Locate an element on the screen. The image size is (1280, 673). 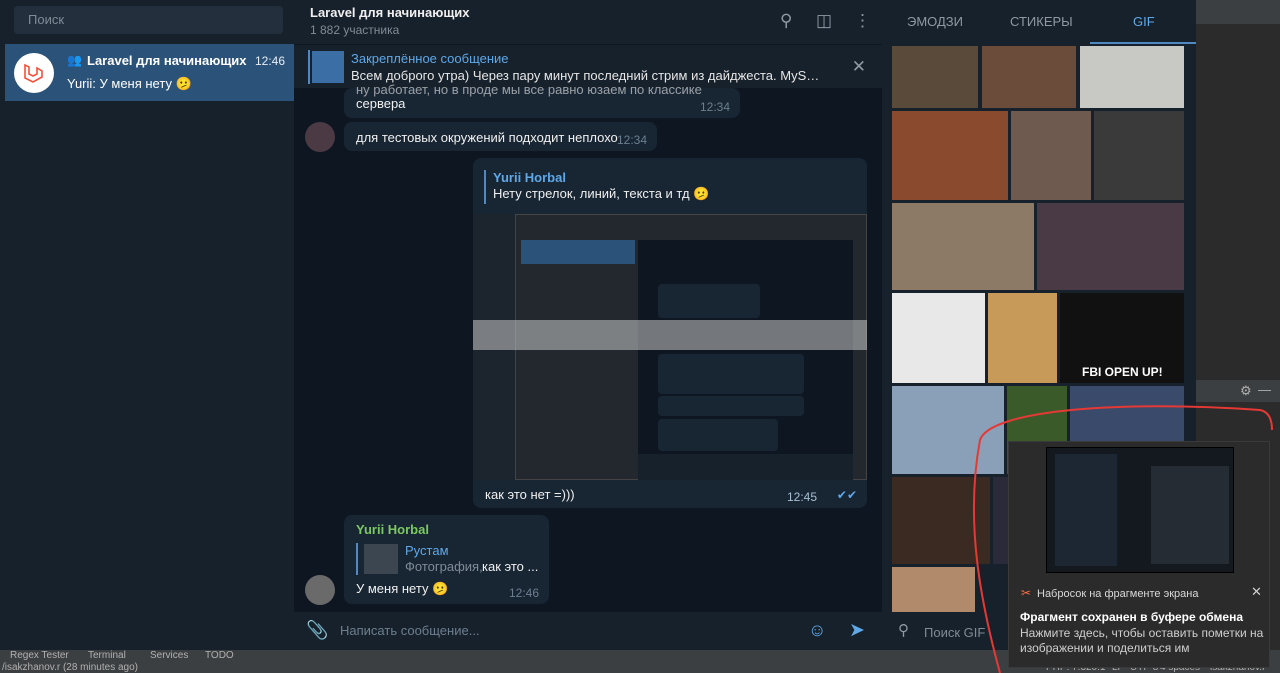
laravel-avatar is located at coordinates (34, 73).